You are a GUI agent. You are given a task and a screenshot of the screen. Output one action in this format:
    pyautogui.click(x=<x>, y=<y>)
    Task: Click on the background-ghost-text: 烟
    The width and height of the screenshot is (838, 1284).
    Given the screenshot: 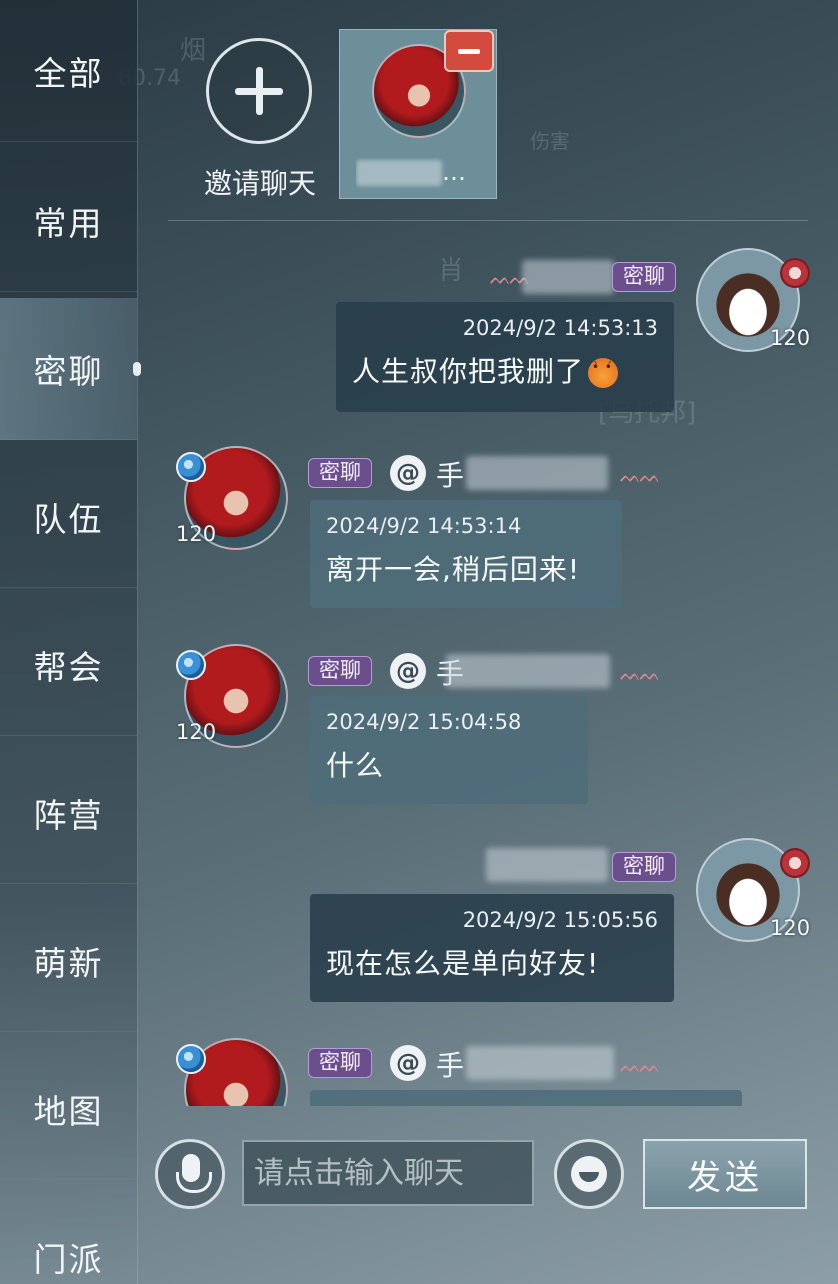 What is the action you would take?
    pyautogui.click(x=193, y=51)
    